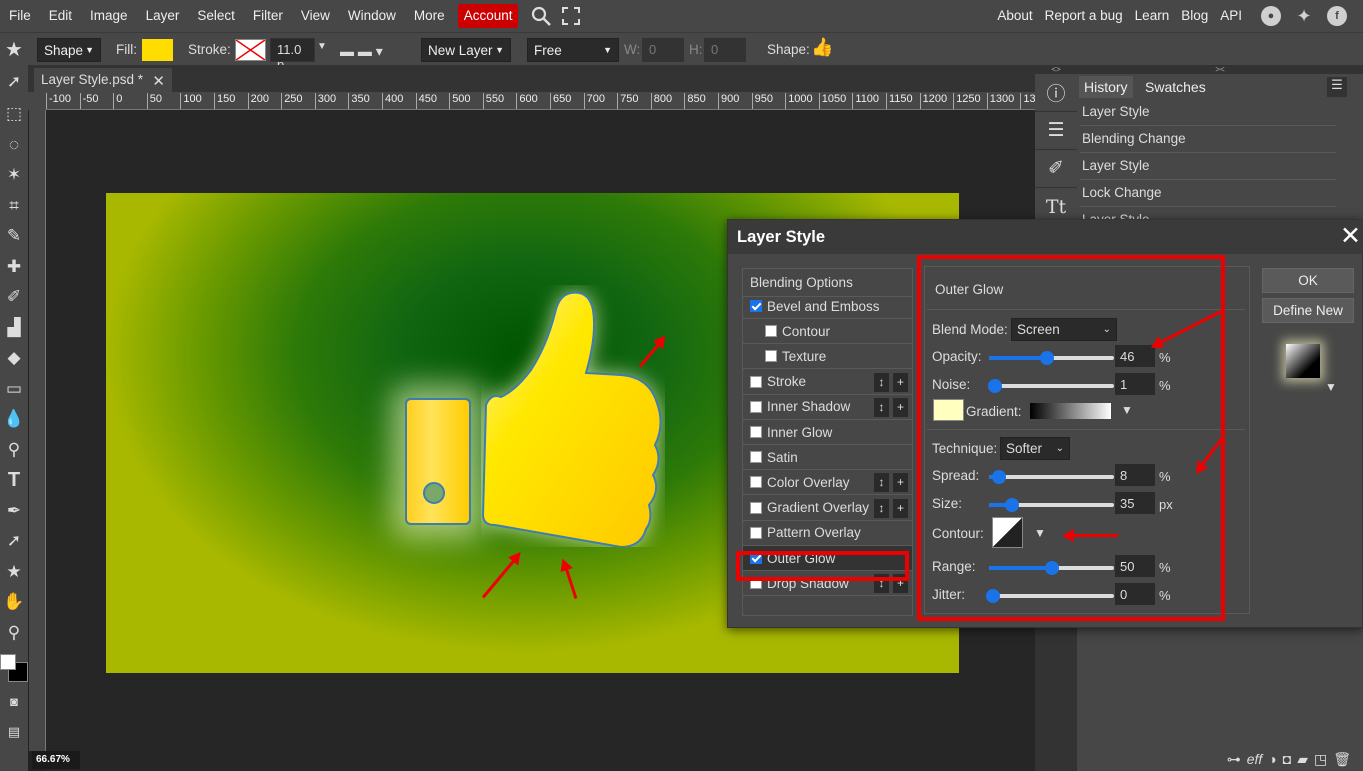  Describe the element at coordinates (1045, 237) in the screenshot. I see `dialog-titlebar: Layer Style ✕` at that location.